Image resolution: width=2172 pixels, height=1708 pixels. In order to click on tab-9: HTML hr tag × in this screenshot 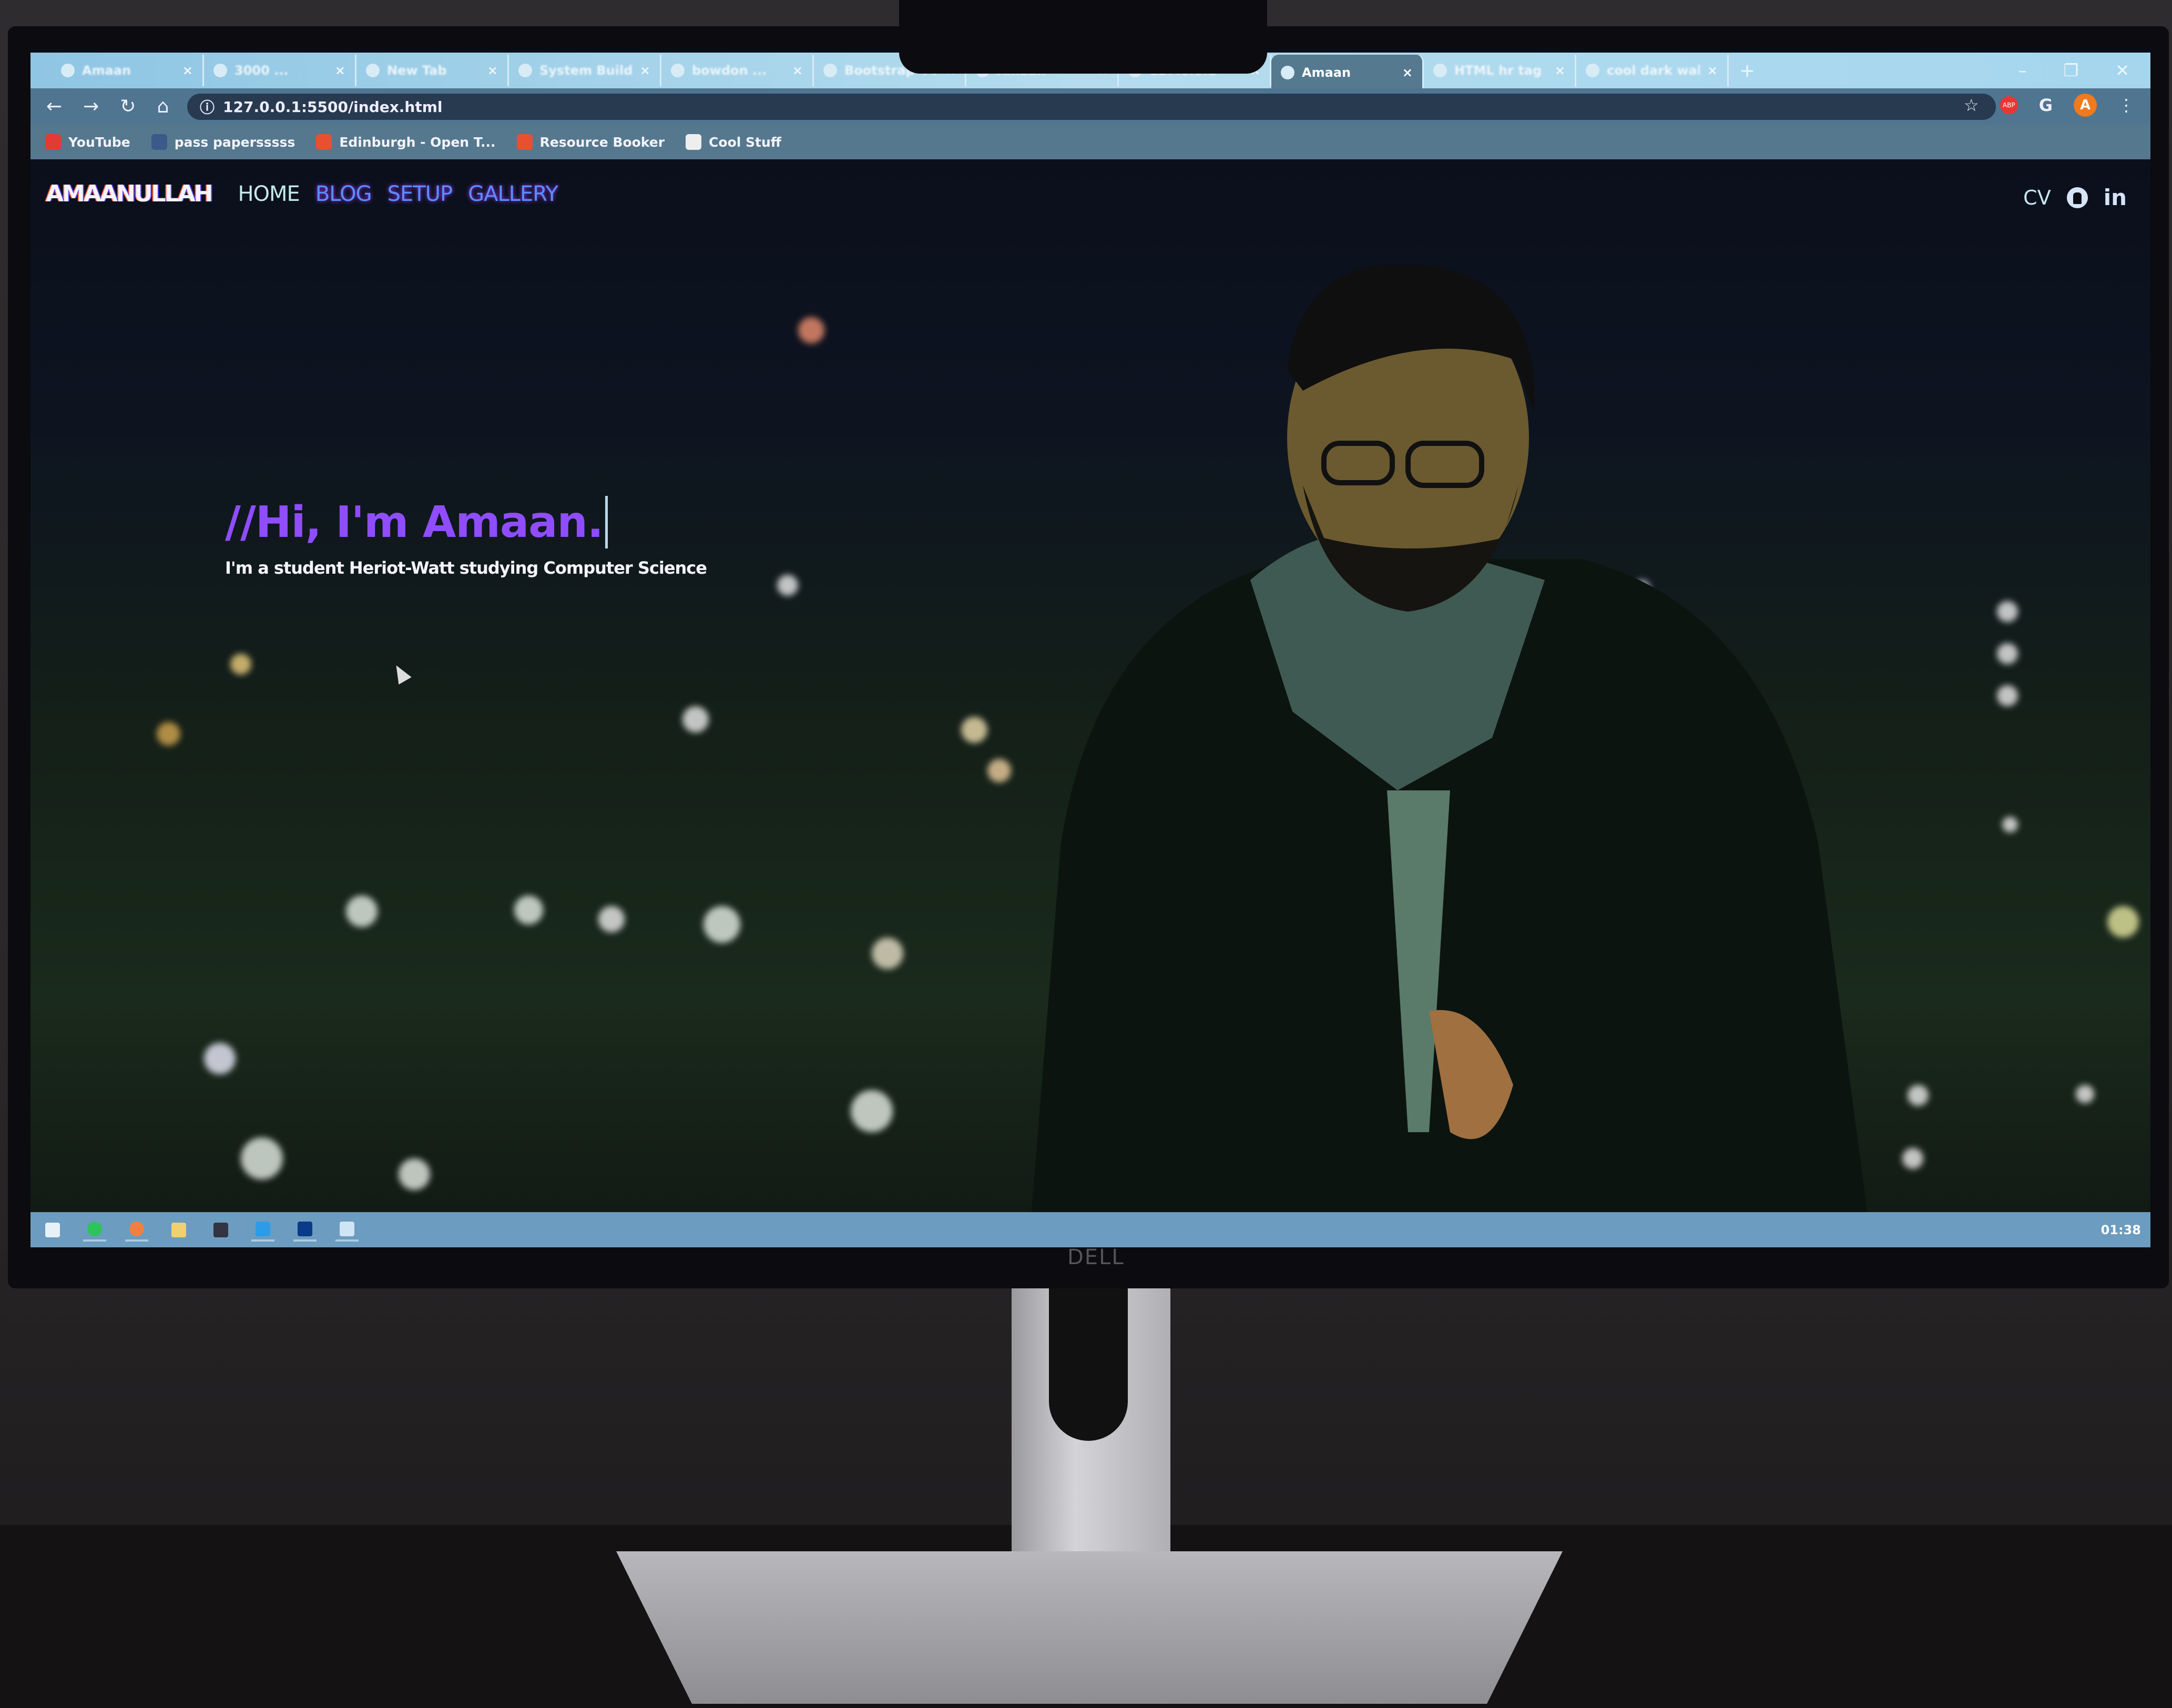, I will do `click(1500, 70)`.